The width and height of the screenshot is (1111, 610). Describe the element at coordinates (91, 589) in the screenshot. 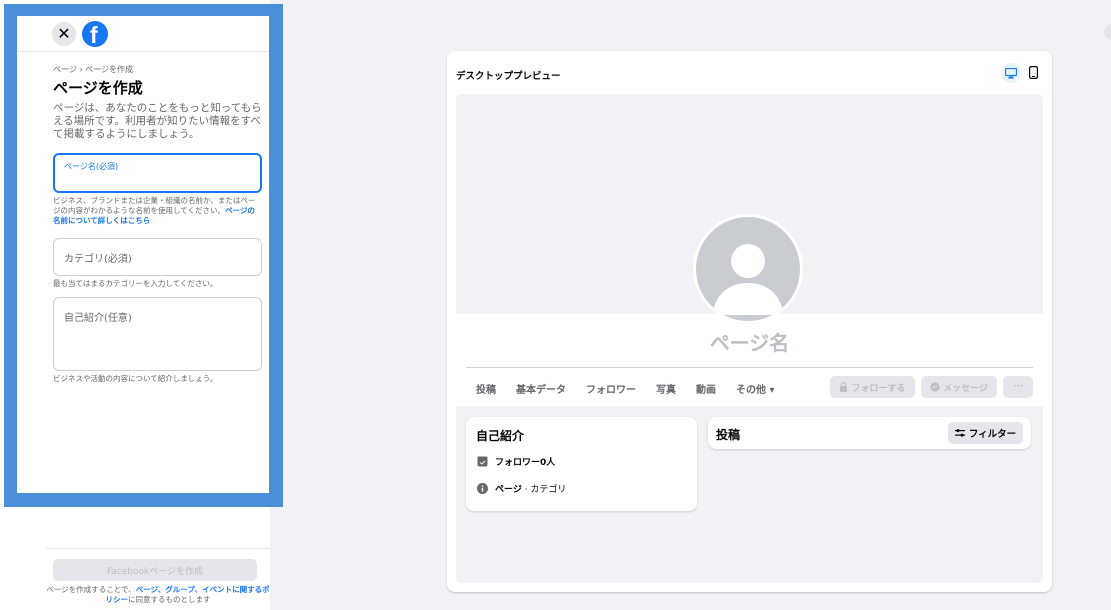

I see `terms-prefix: ページを作成することで、` at that location.